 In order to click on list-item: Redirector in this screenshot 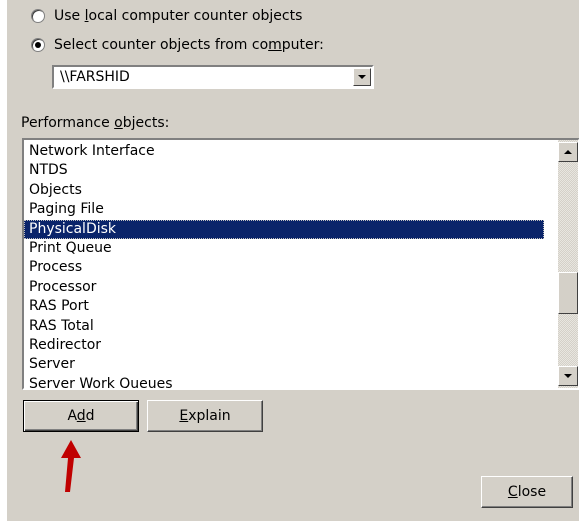, I will do `click(284, 345)`.